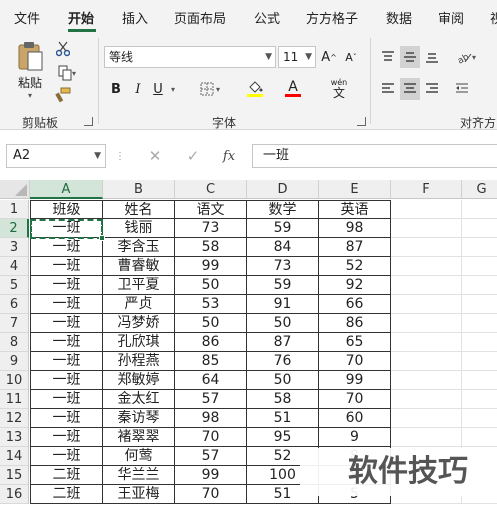  What do you see at coordinates (102, 238) in the screenshot?
I see `fill-handle` at bounding box center [102, 238].